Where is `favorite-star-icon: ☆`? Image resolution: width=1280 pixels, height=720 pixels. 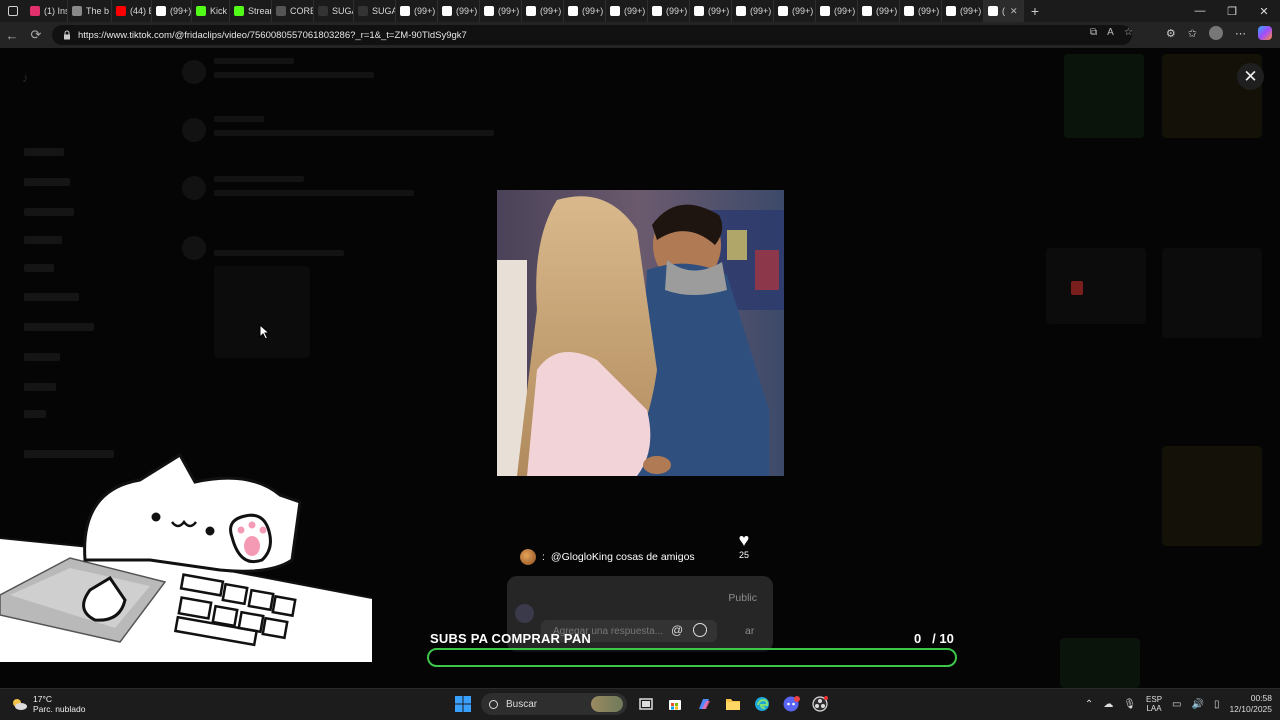
favorite-star-icon: ☆ is located at coordinates (1128, 32).